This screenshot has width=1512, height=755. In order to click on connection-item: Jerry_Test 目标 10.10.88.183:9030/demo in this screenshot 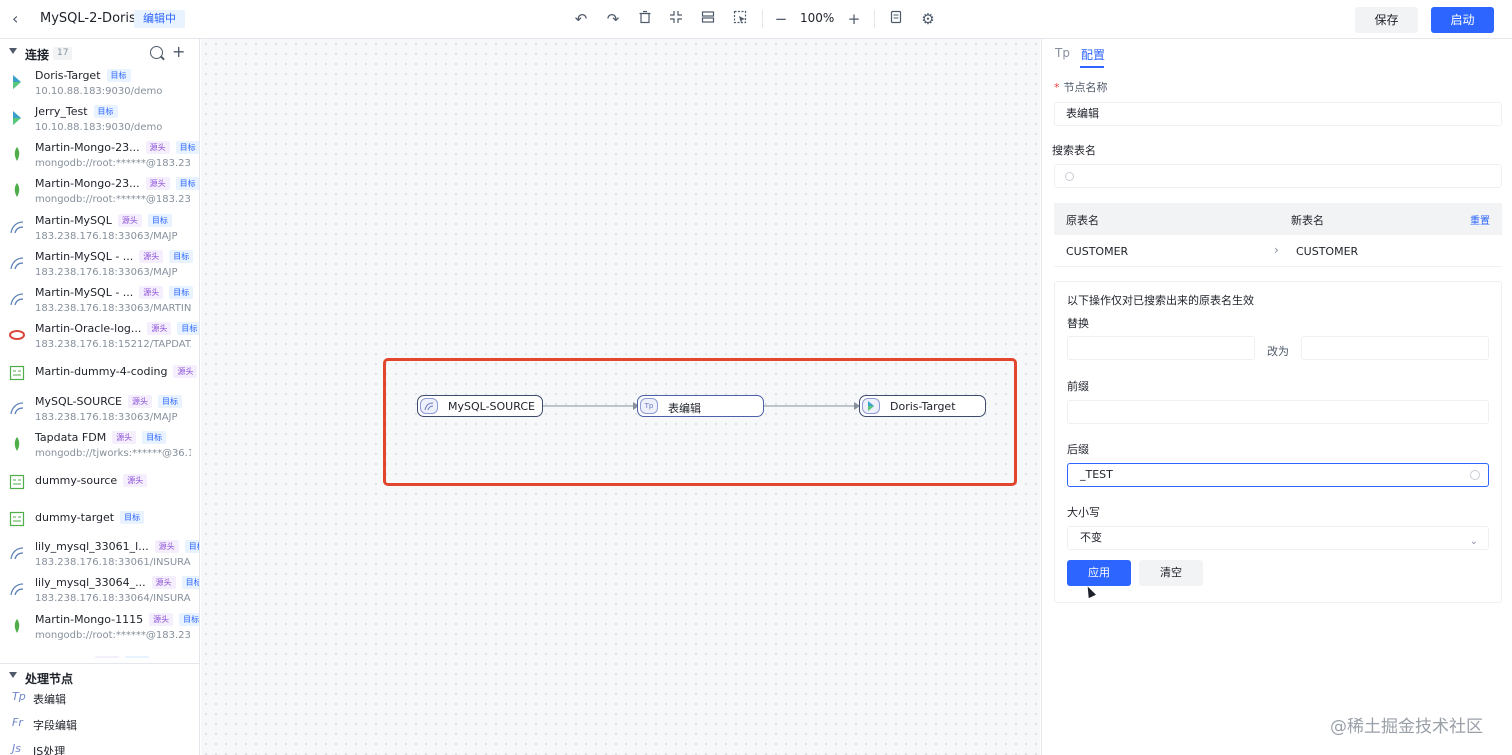, I will do `click(99, 120)`.